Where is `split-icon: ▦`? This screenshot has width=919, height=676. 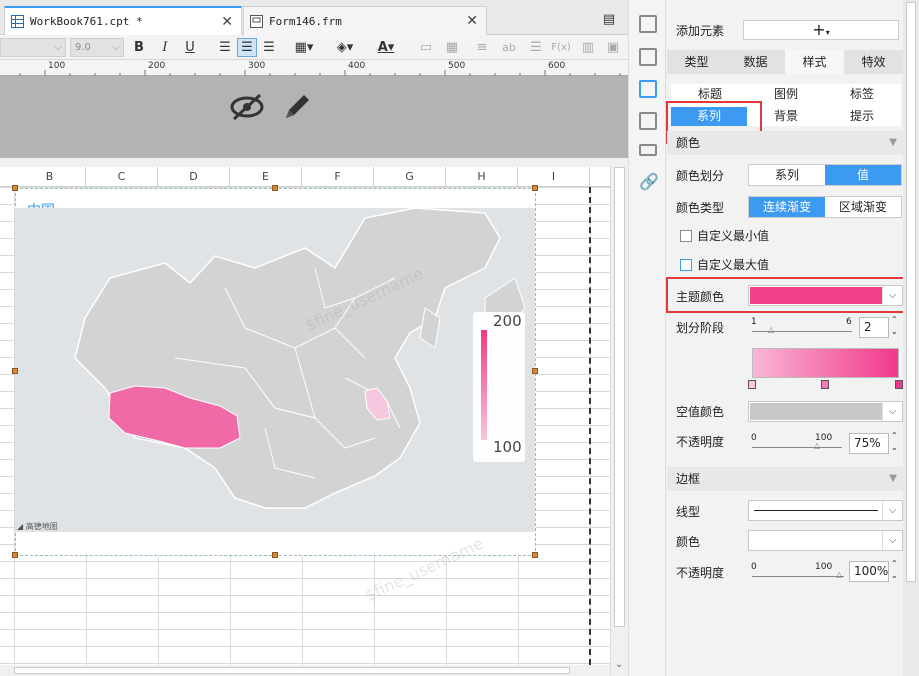
split-icon: ▦ is located at coordinates (452, 47).